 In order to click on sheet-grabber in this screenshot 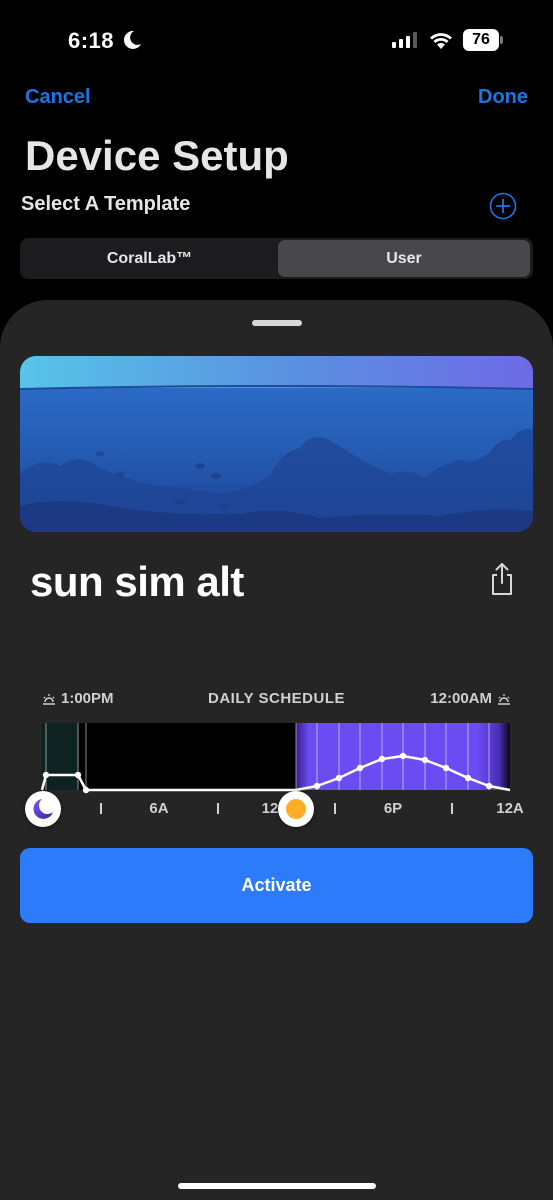, I will do `click(277, 323)`.